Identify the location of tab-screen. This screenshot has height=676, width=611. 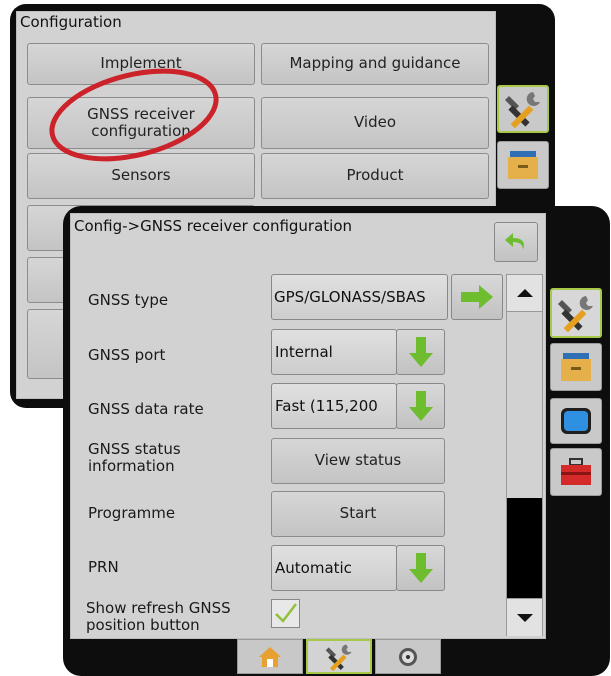
(576, 421).